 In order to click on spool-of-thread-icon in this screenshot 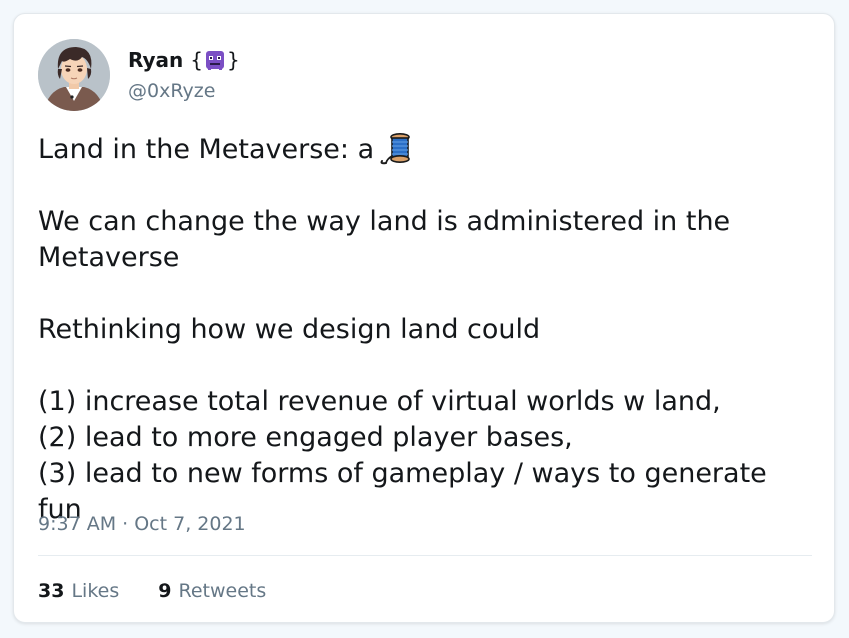, I will do `click(396, 148)`.